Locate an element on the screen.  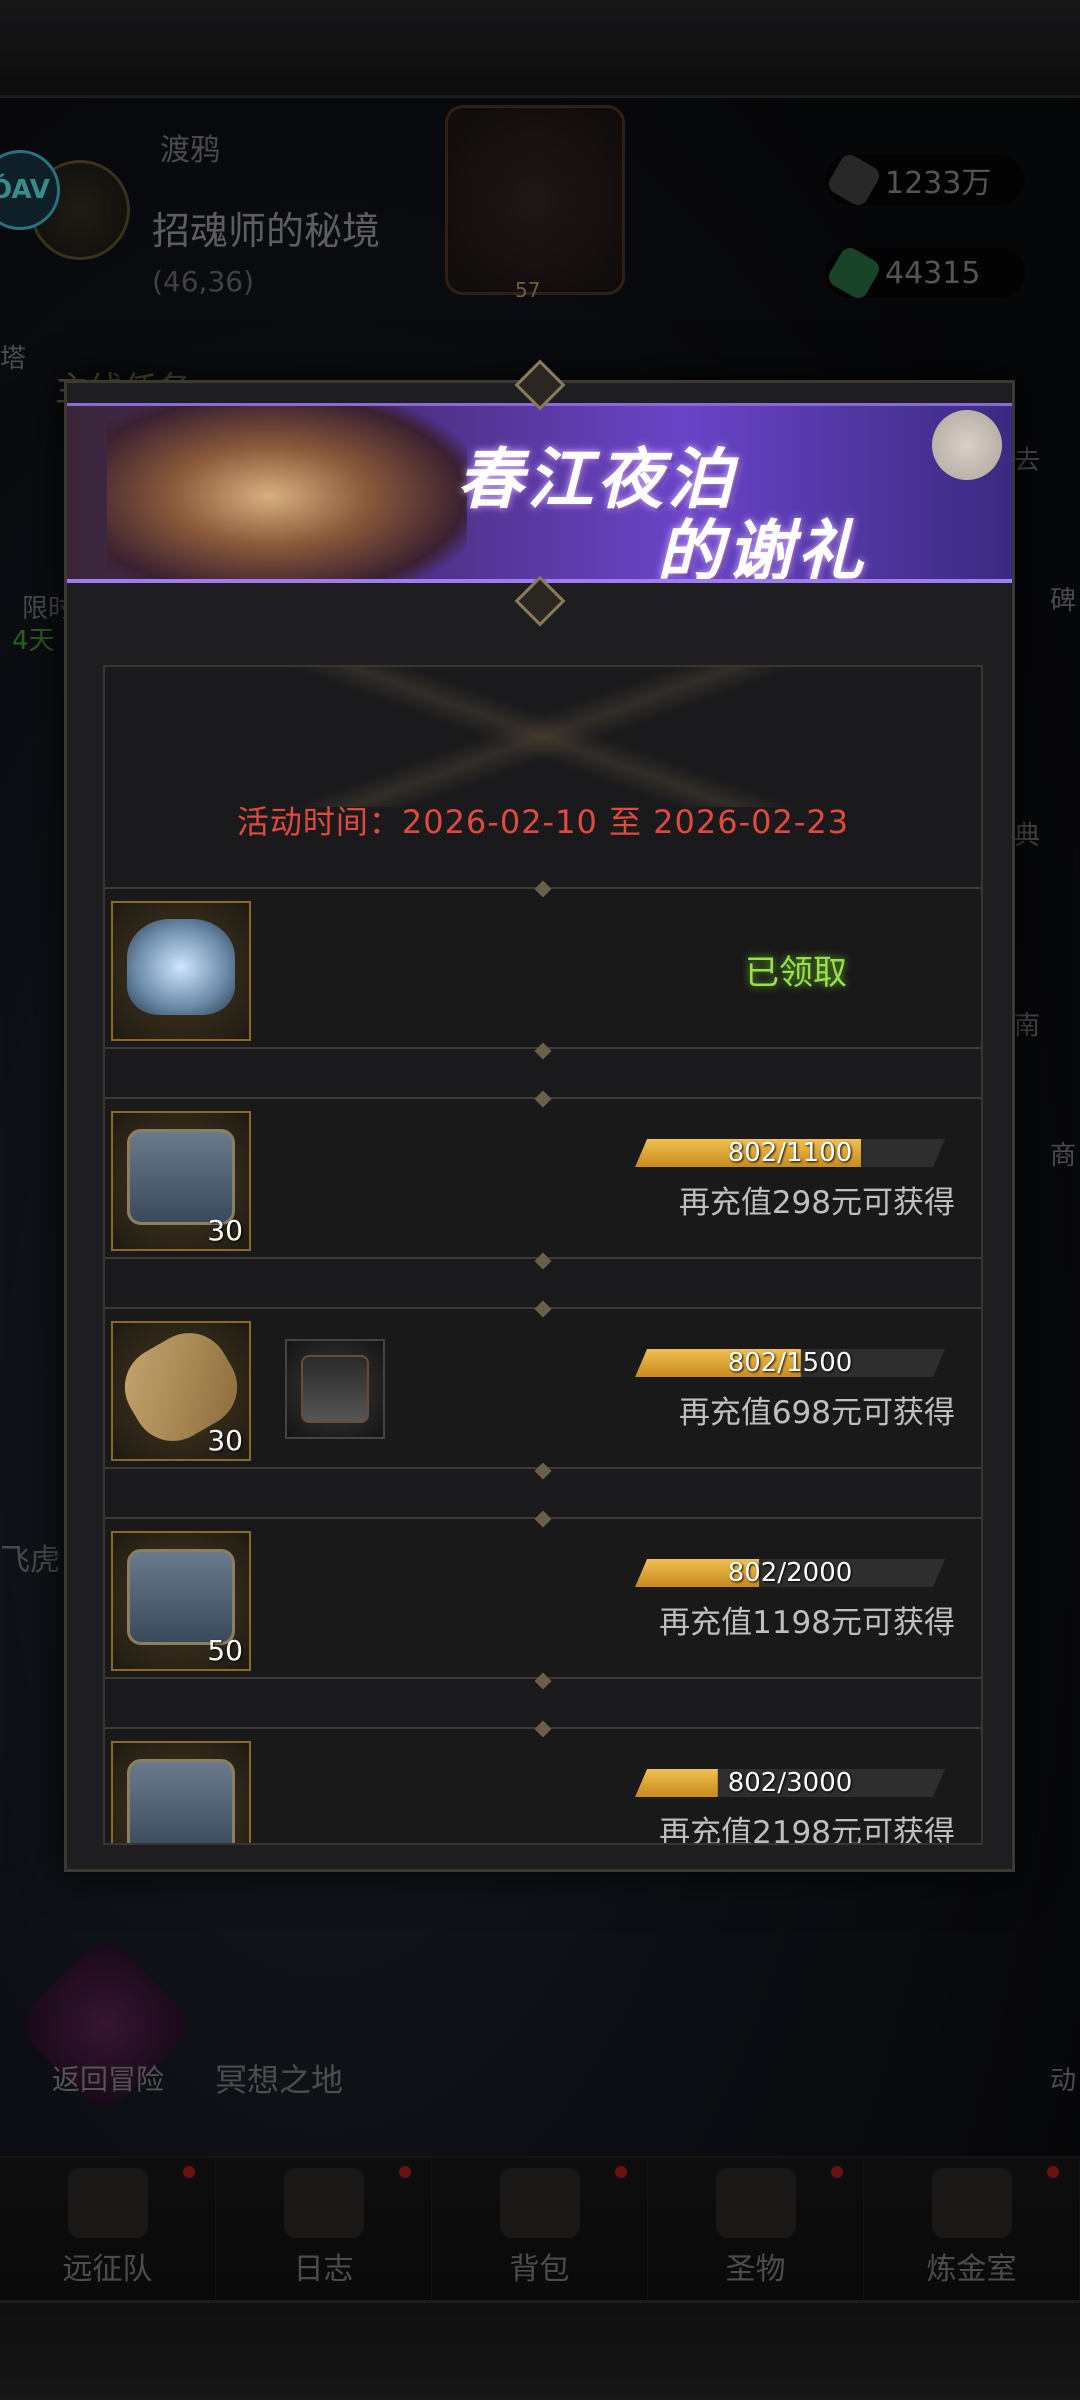
event-time: 活动时间：2026-02-10 至 2026-02-23 is located at coordinates (543, 822).